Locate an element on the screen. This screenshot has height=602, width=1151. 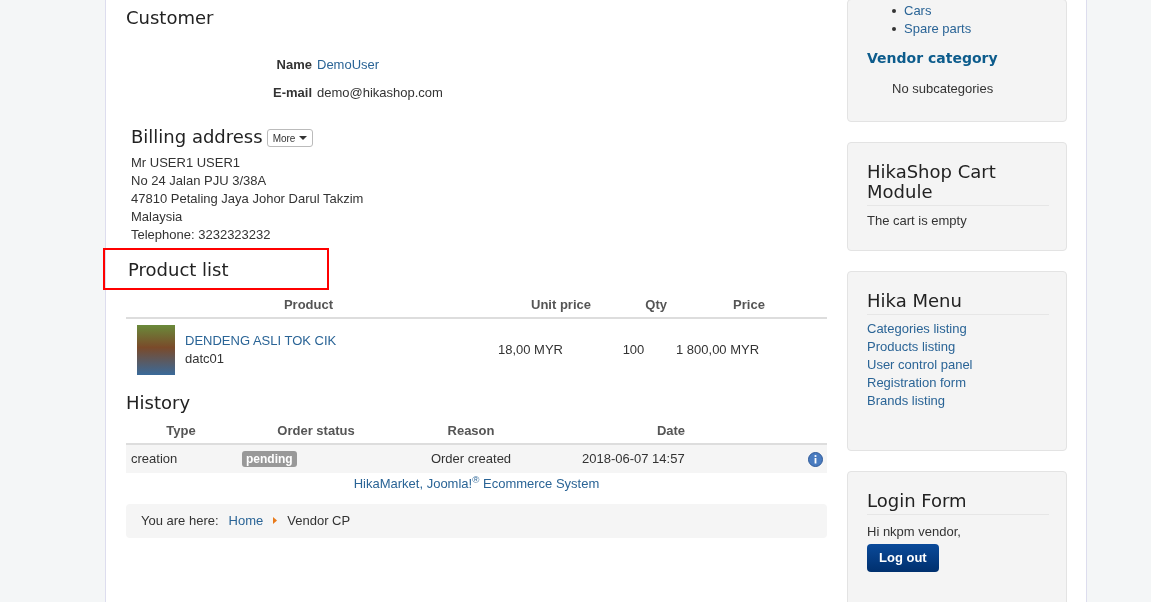
column-header: Unit price is located at coordinates (560, 304).